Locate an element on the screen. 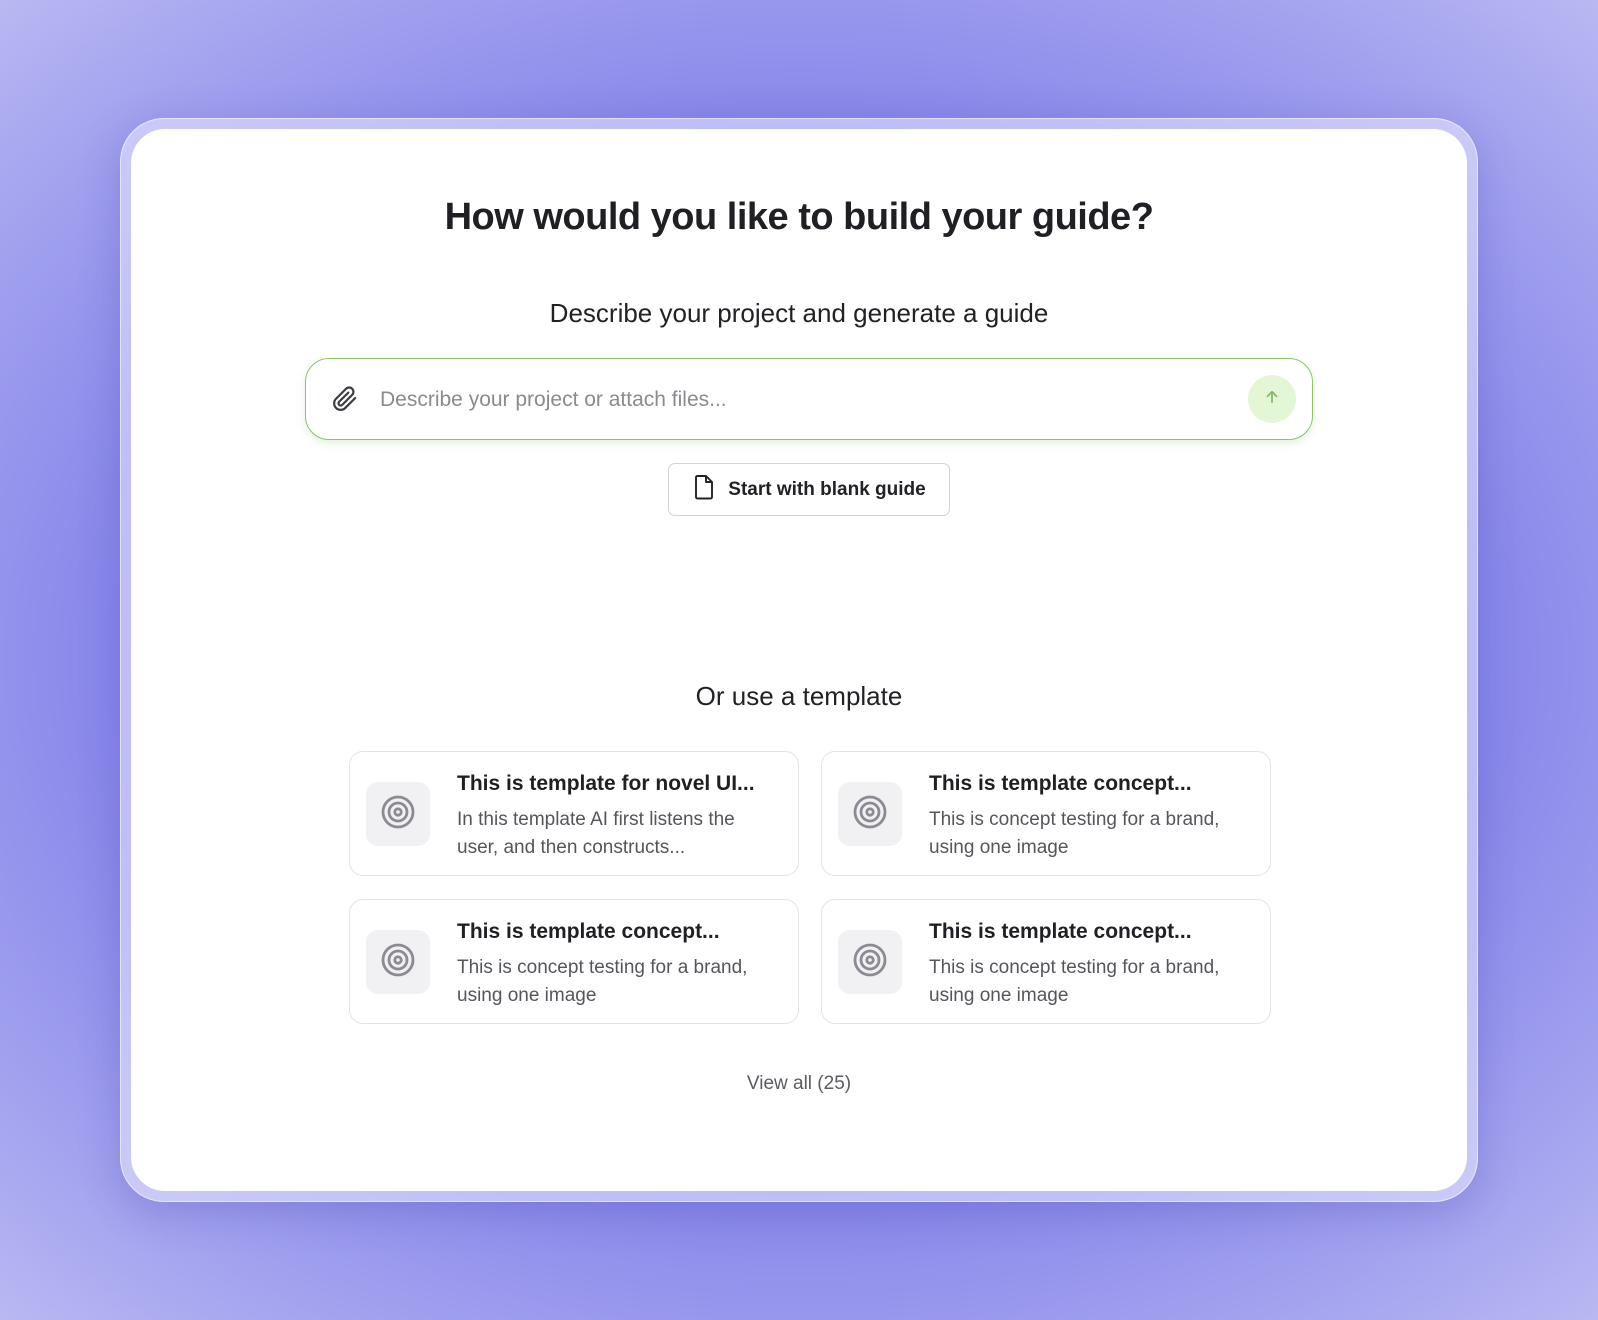 The height and width of the screenshot is (1320, 1598). project-description-input is located at coordinates (800, 400).